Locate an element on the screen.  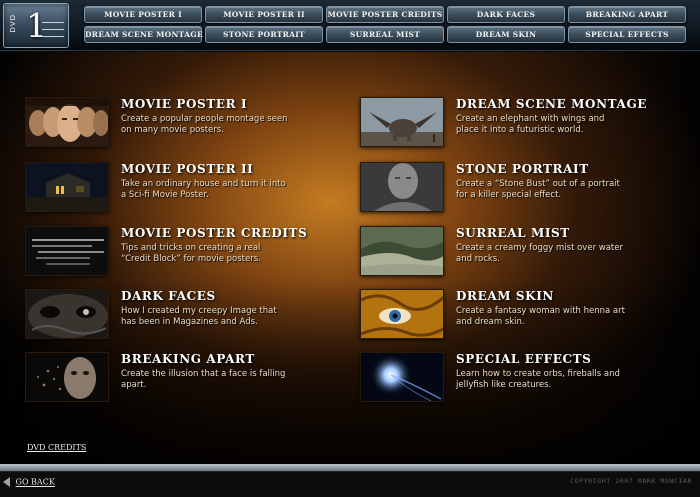
progress-fill is located at coordinates (350, 467).